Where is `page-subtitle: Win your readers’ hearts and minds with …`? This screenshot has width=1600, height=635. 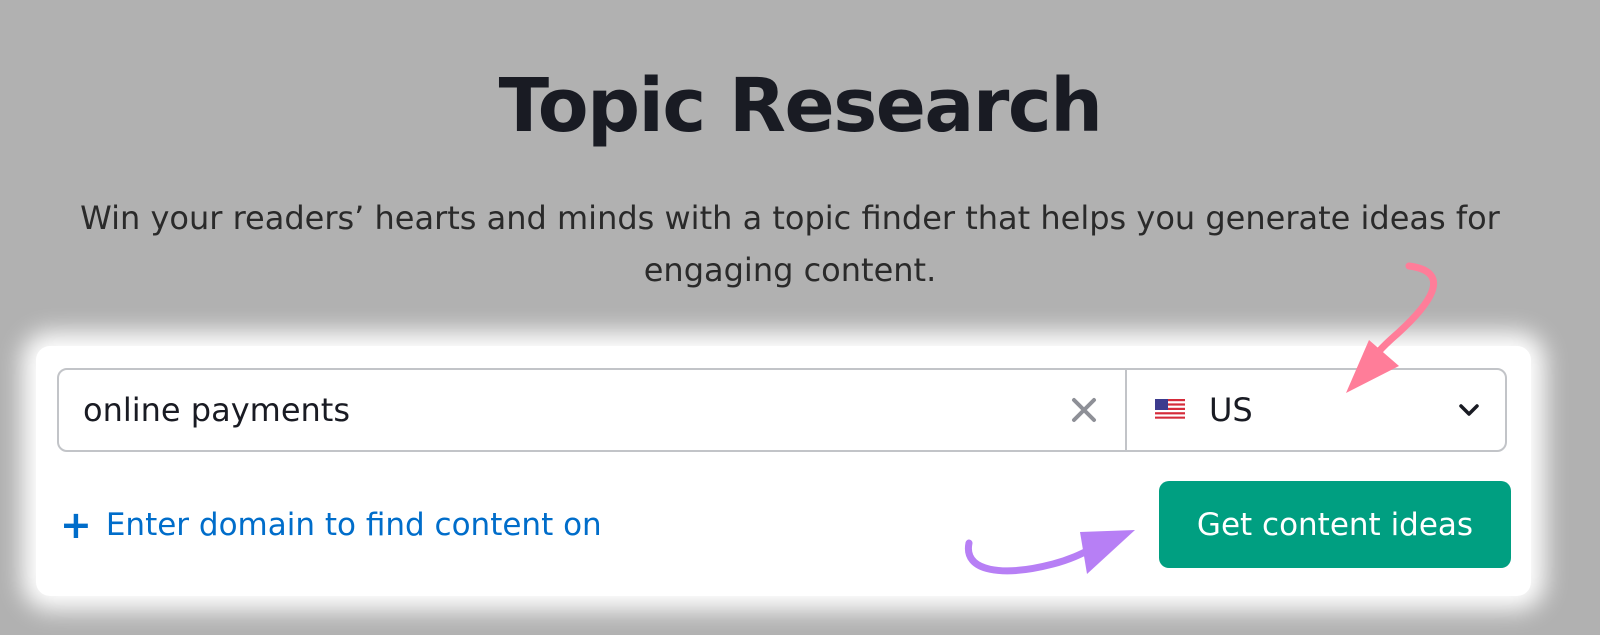
page-subtitle: Win your readers’ hearts and minds with … is located at coordinates (790, 244).